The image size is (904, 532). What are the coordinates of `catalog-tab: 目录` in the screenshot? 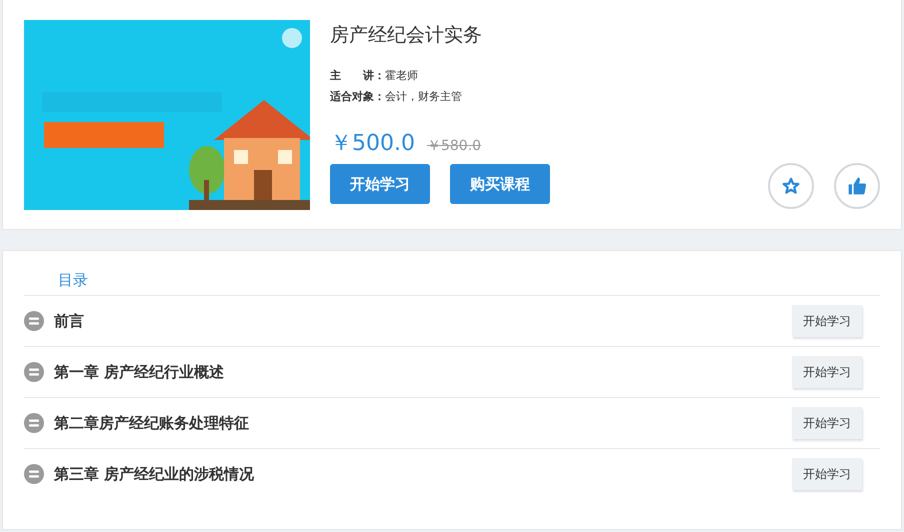 It's located at (73, 280).